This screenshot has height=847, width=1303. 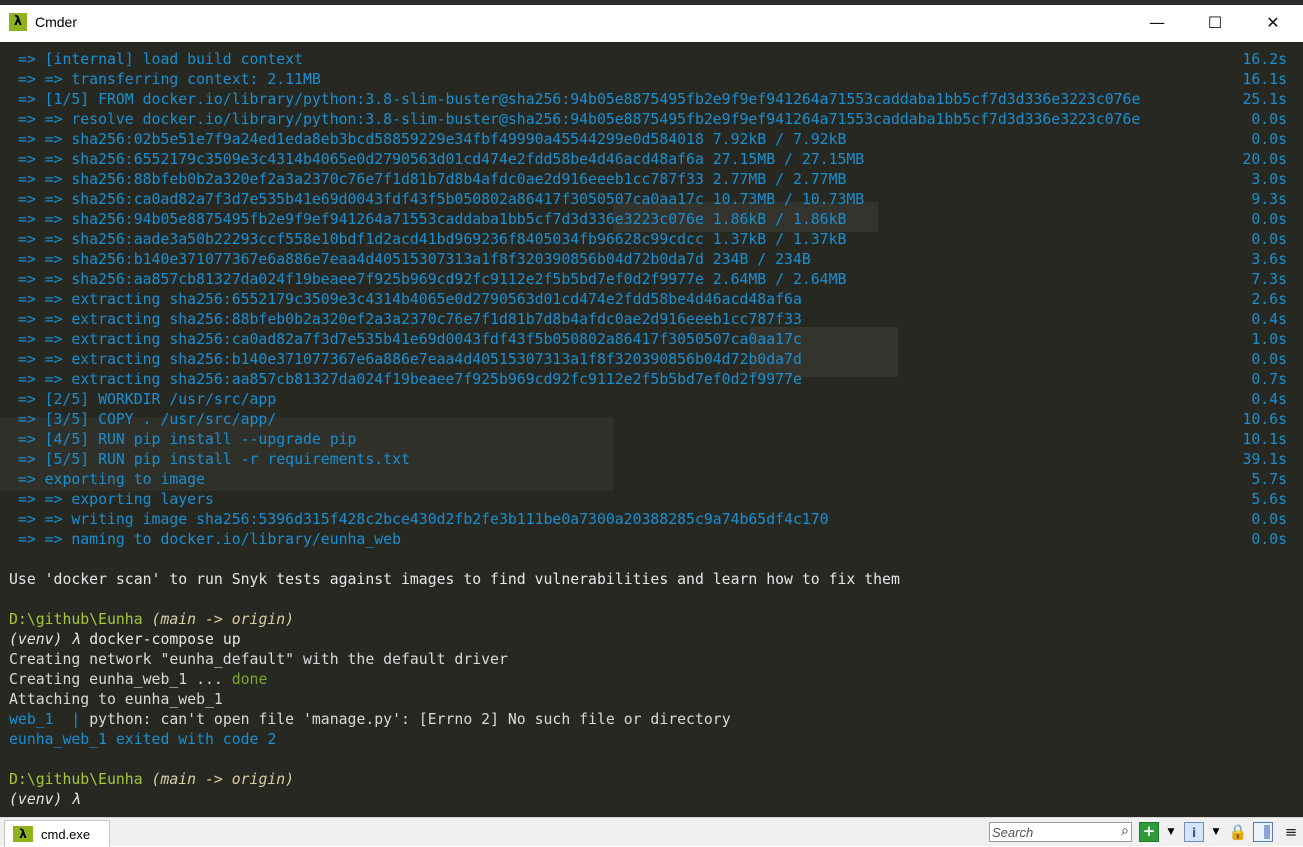 What do you see at coordinates (1264, 99) in the screenshot?
I see `build-step-duration: 25.1s` at bounding box center [1264, 99].